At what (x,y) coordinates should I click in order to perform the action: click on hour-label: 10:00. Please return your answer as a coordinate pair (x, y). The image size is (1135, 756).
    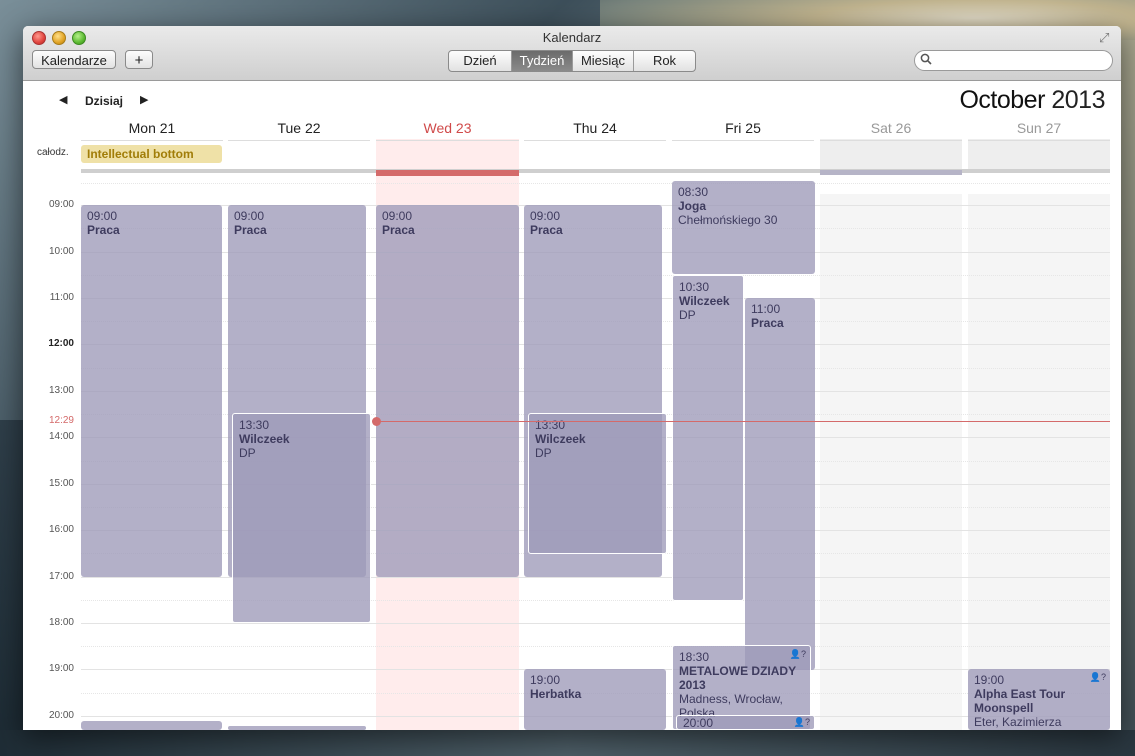
    Looking at the image, I should click on (61, 251).